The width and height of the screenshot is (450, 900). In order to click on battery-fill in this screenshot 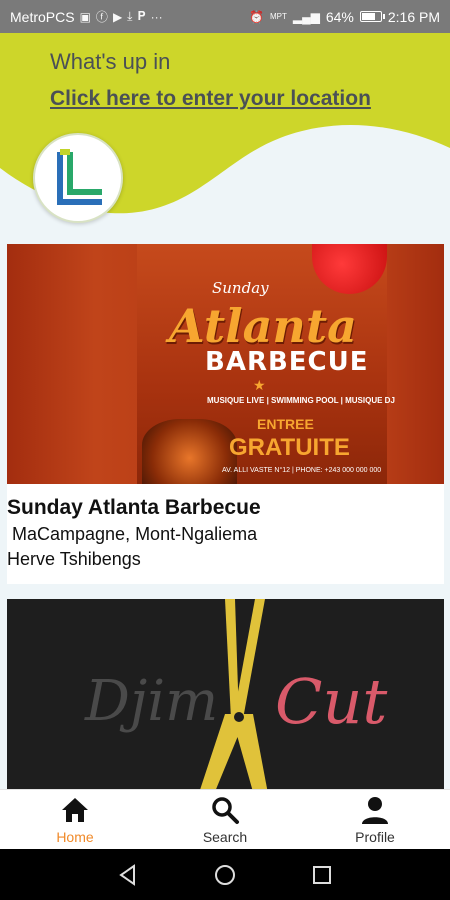, I will do `click(368, 16)`.